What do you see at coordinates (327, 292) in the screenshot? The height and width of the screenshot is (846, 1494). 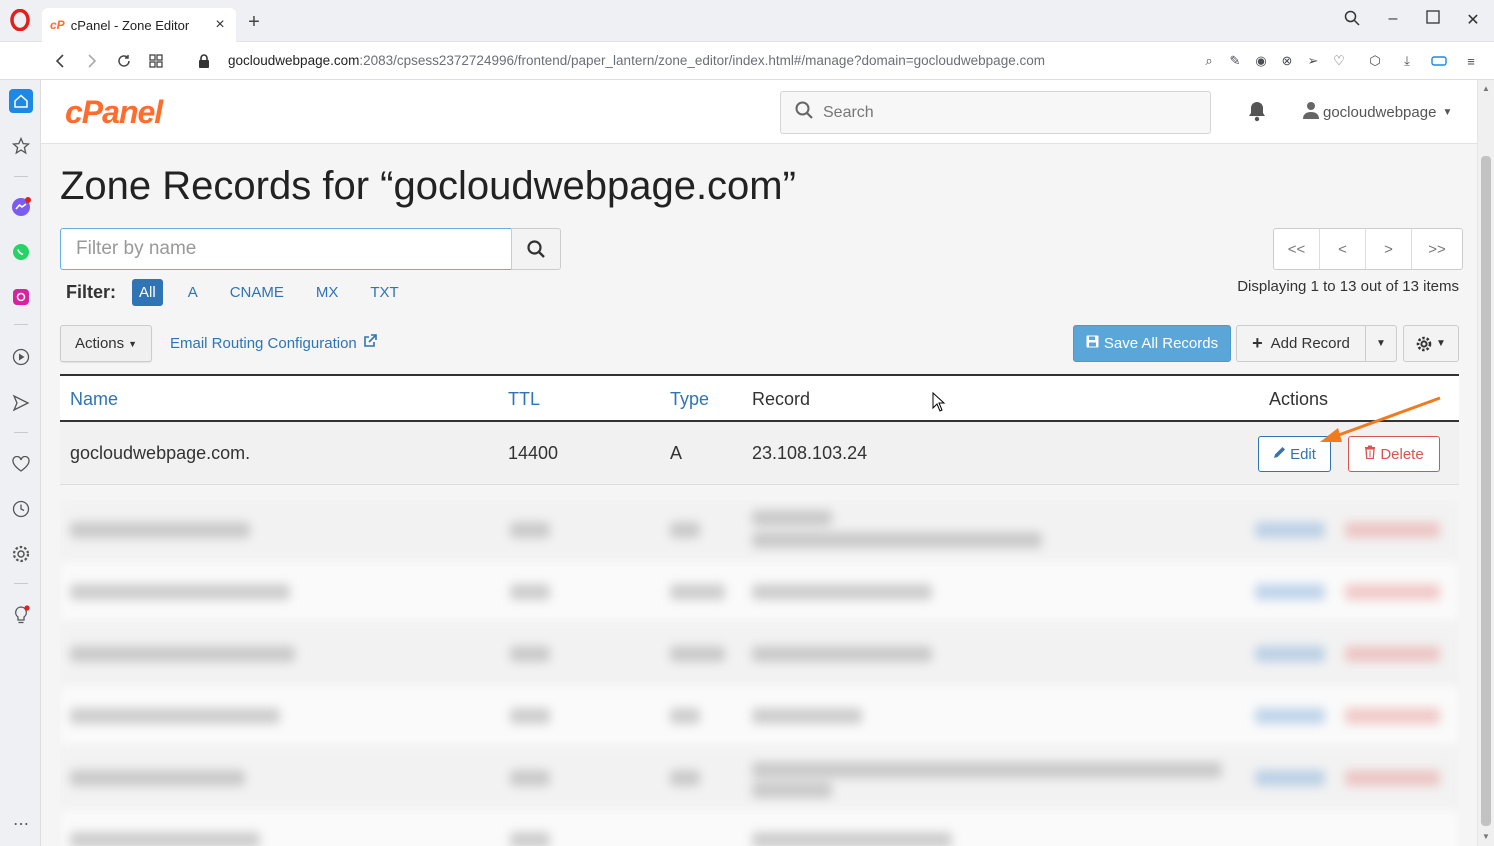 I see `filter-chip-mx: MX` at bounding box center [327, 292].